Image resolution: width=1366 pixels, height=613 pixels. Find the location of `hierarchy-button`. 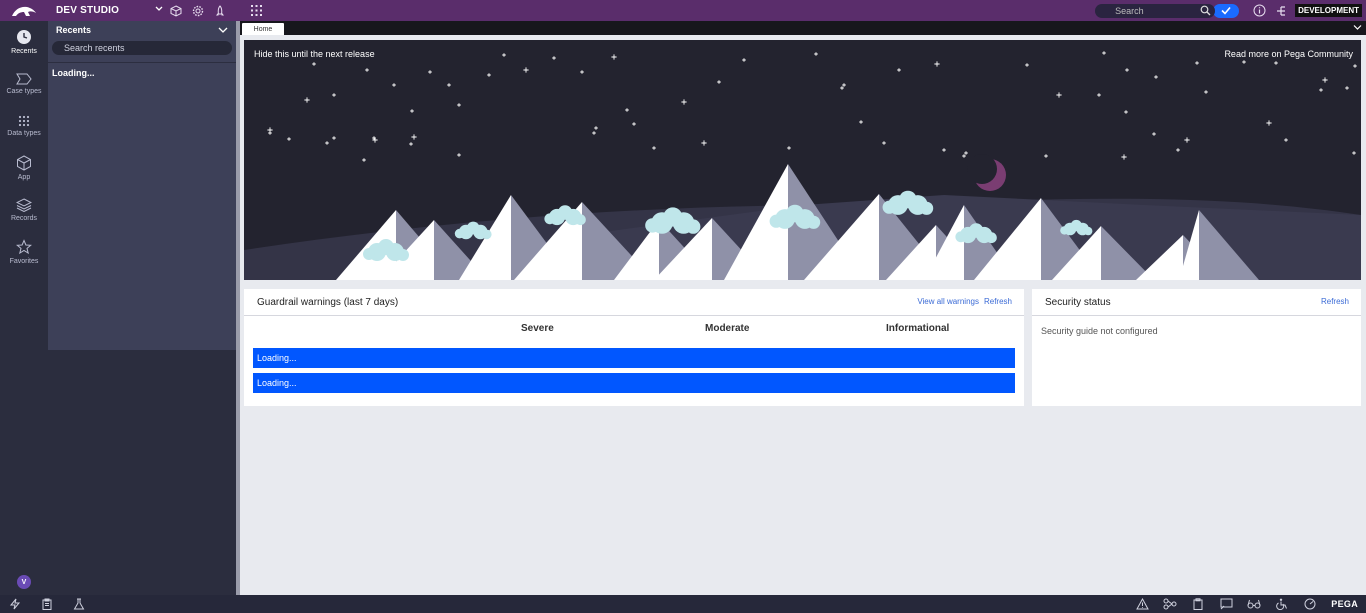

hierarchy-button is located at coordinates (1281, 11).